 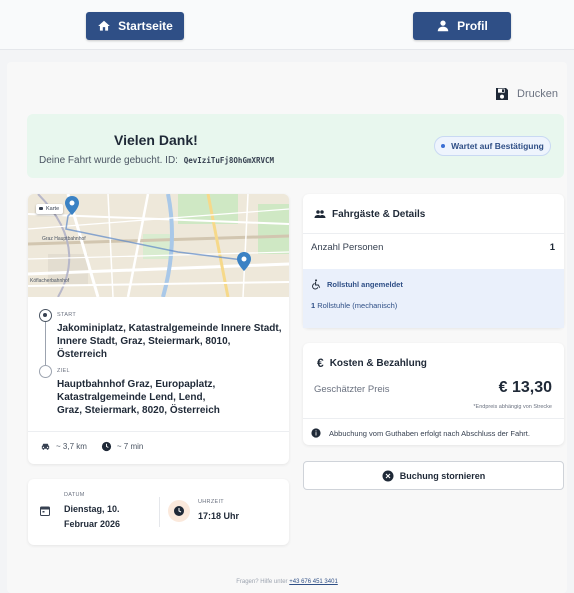 I want to click on home-button: Startseite, so click(x=135, y=26).